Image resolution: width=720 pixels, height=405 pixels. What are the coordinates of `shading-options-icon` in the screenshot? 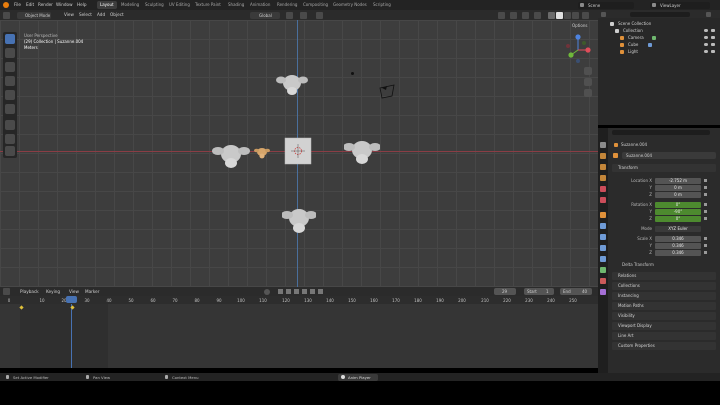 It's located at (585, 15).